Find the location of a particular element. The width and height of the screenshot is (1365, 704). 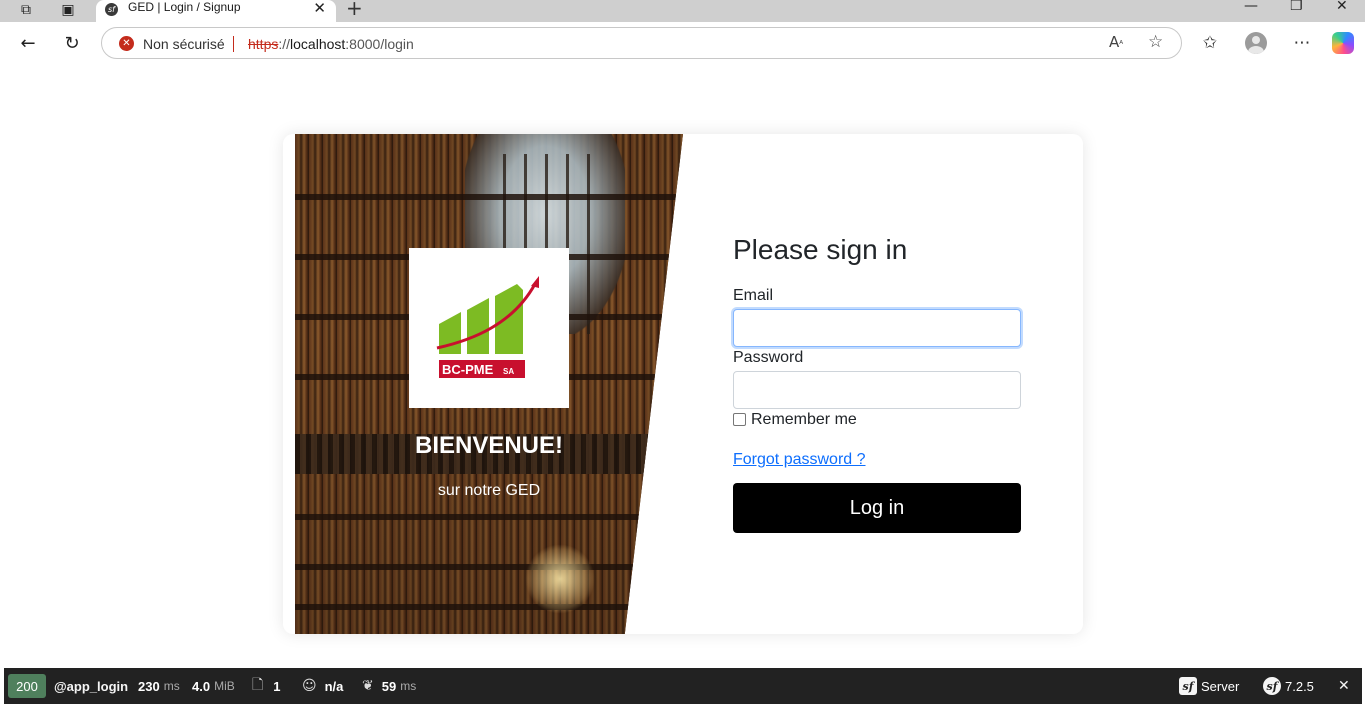

status-code-badge: 200 is located at coordinates (27, 686).